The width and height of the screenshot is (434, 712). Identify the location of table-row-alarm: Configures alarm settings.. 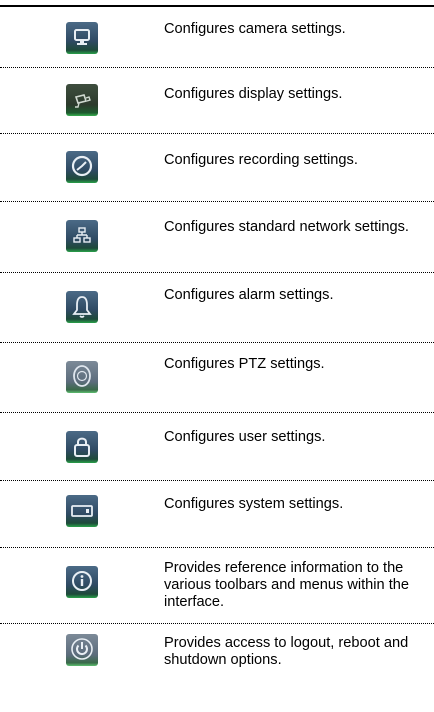
(217, 308).